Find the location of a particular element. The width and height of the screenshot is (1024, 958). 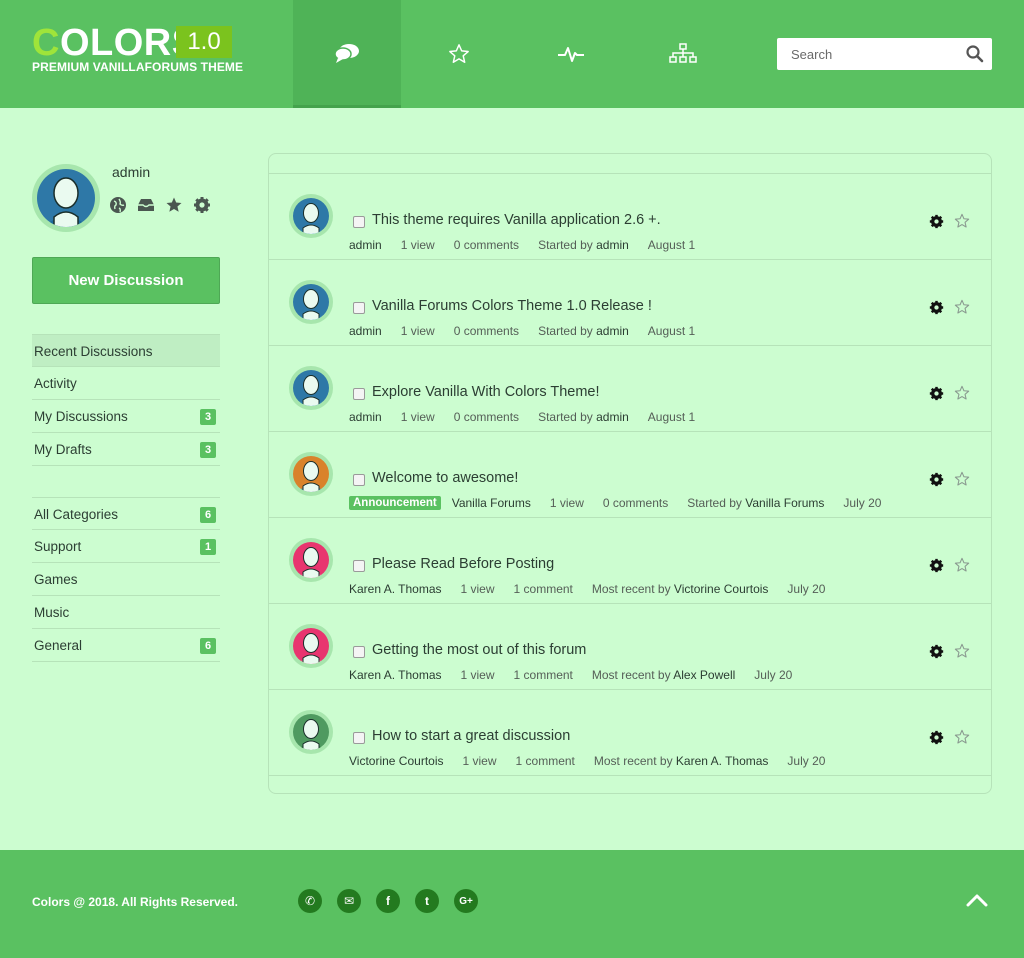

chevron-up-icon is located at coordinates (977, 900).